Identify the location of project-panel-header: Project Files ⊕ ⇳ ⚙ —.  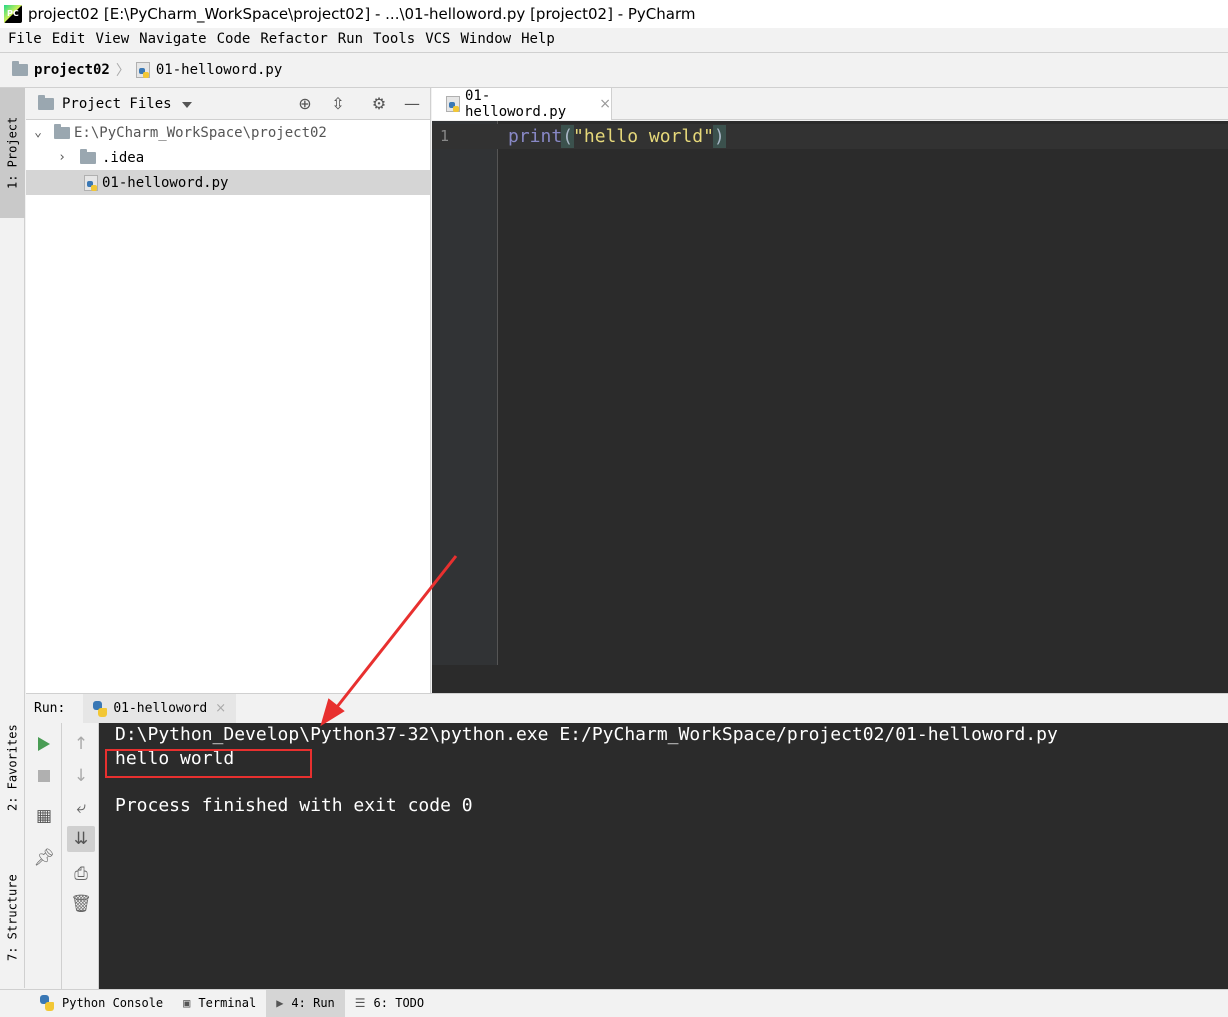
(228, 104).